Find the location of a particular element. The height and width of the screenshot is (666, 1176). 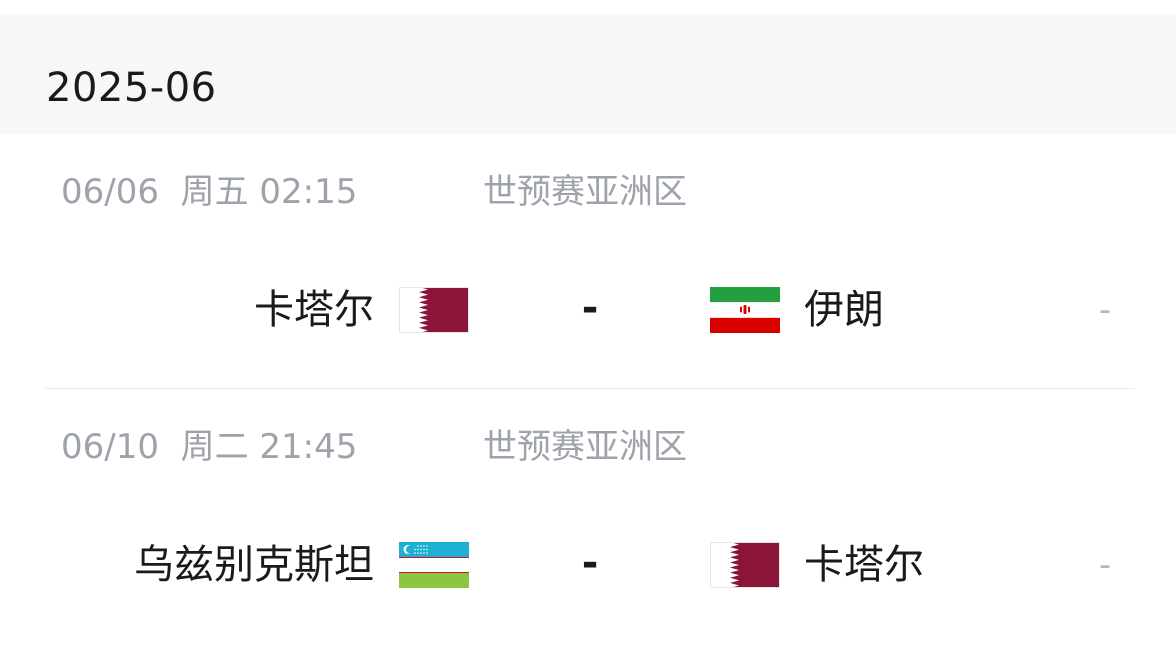

match-datetime: 06/06 周五 02:15 is located at coordinates (209, 192).